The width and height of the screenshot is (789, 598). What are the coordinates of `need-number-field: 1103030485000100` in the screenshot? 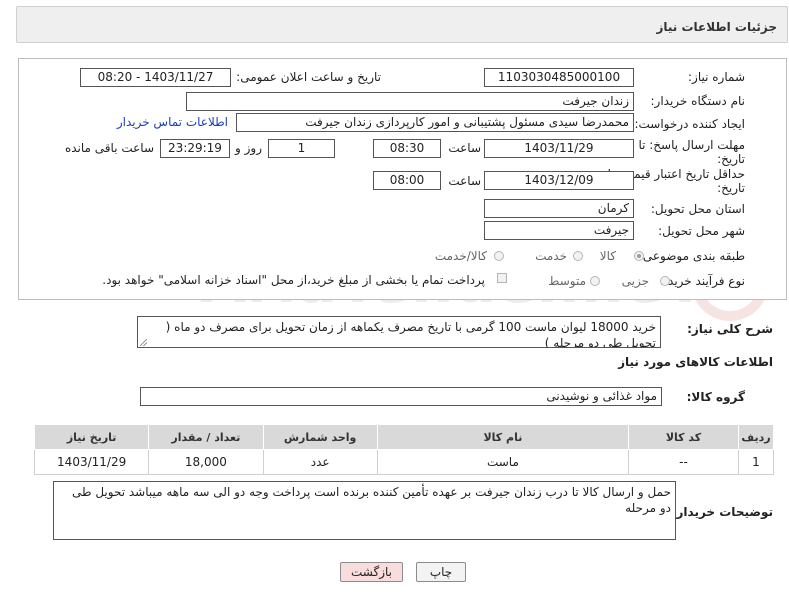 It's located at (559, 77).